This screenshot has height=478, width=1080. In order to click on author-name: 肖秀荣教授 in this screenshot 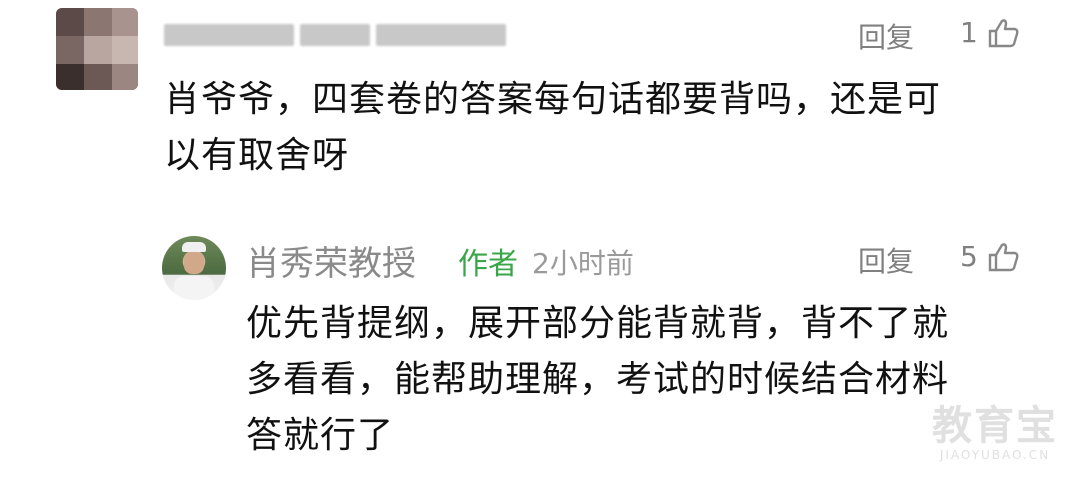, I will do `click(331, 260)`.